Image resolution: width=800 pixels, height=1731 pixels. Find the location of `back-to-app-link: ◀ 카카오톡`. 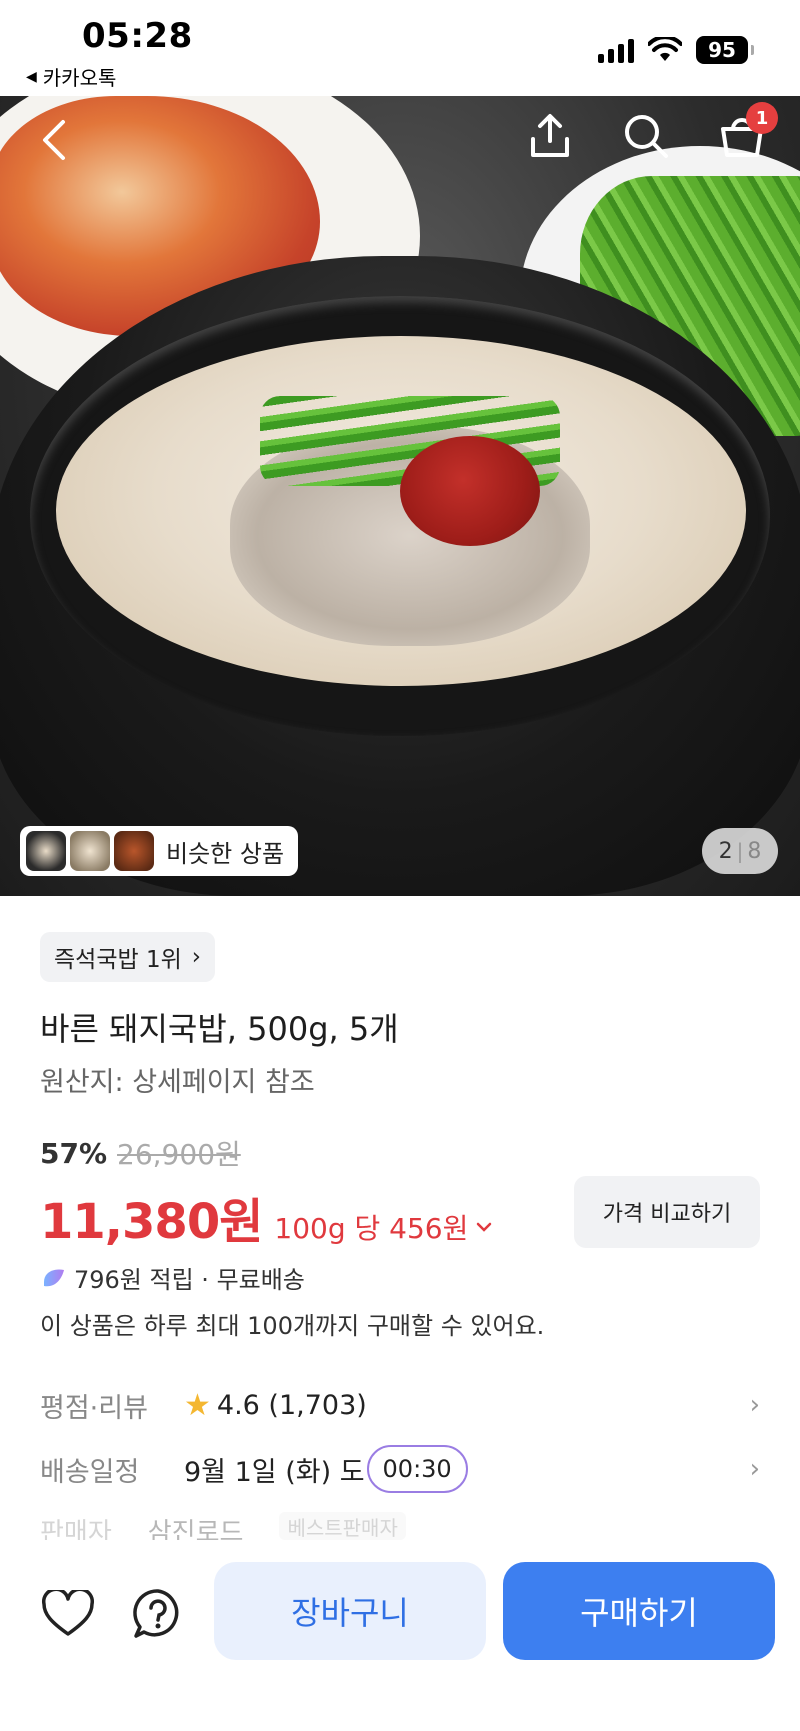

back-to-app-link: ◀ 카카오톡 is located at coordinates (71, 76).